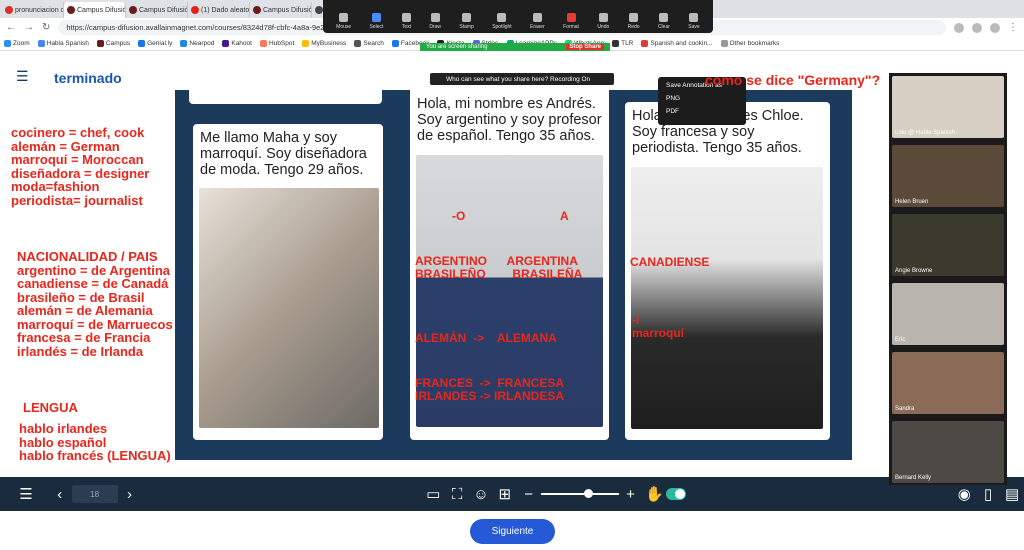 This screenshot has height=550, width=1024. Describe the element at coordinates (925, 133) in the screenshot. I see `participant-name: Lolo @ Habla Spanish` at that location.